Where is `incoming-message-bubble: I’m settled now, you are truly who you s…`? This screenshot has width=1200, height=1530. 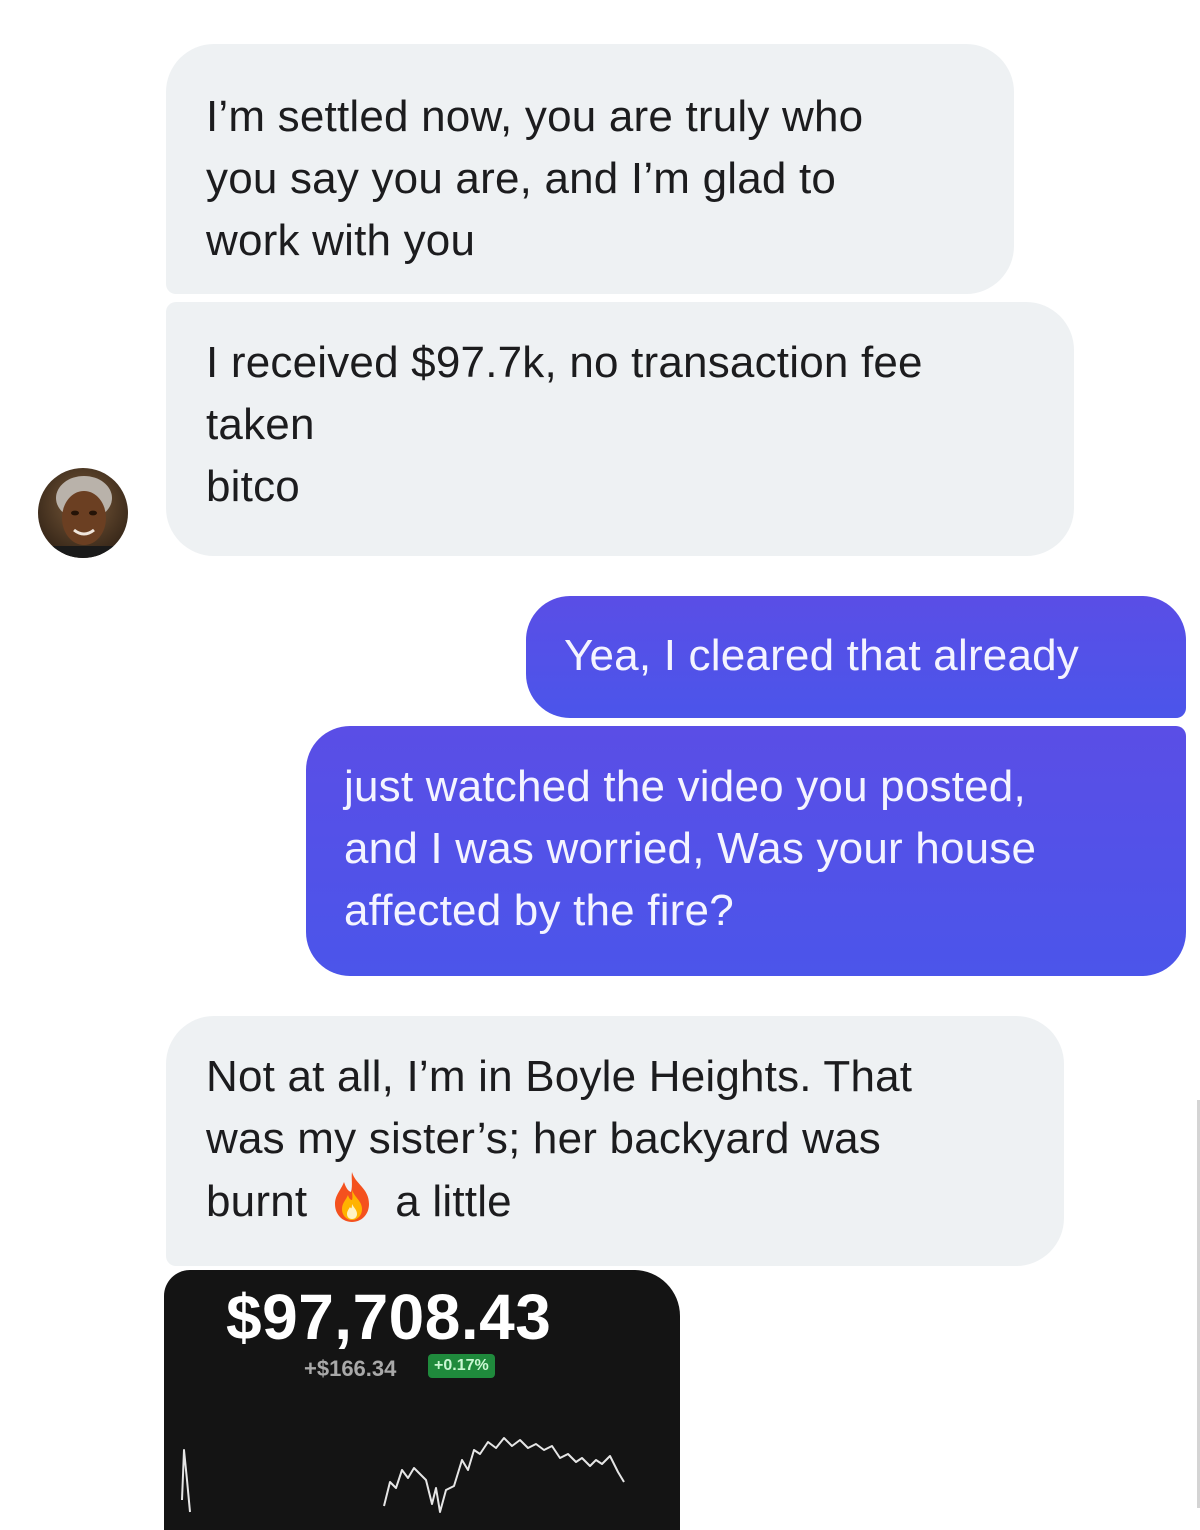 incoming-message-bubble: I’m settled now, you are truly who you s… is located at coordinates (590, 169).